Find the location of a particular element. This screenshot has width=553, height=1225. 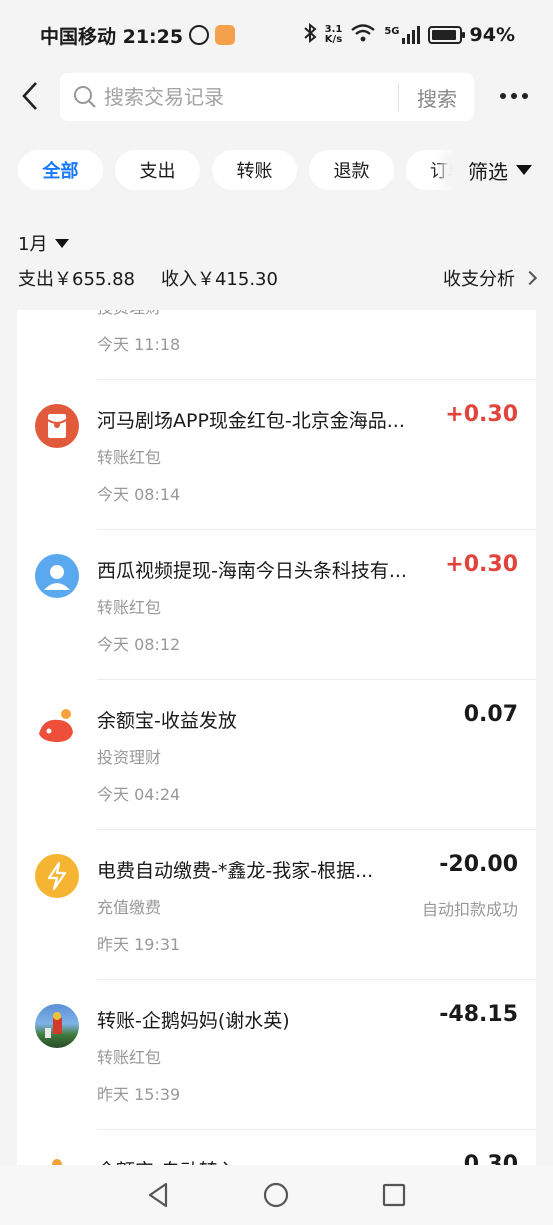

signal-icon: 5G is located at coordinates (402, 35).